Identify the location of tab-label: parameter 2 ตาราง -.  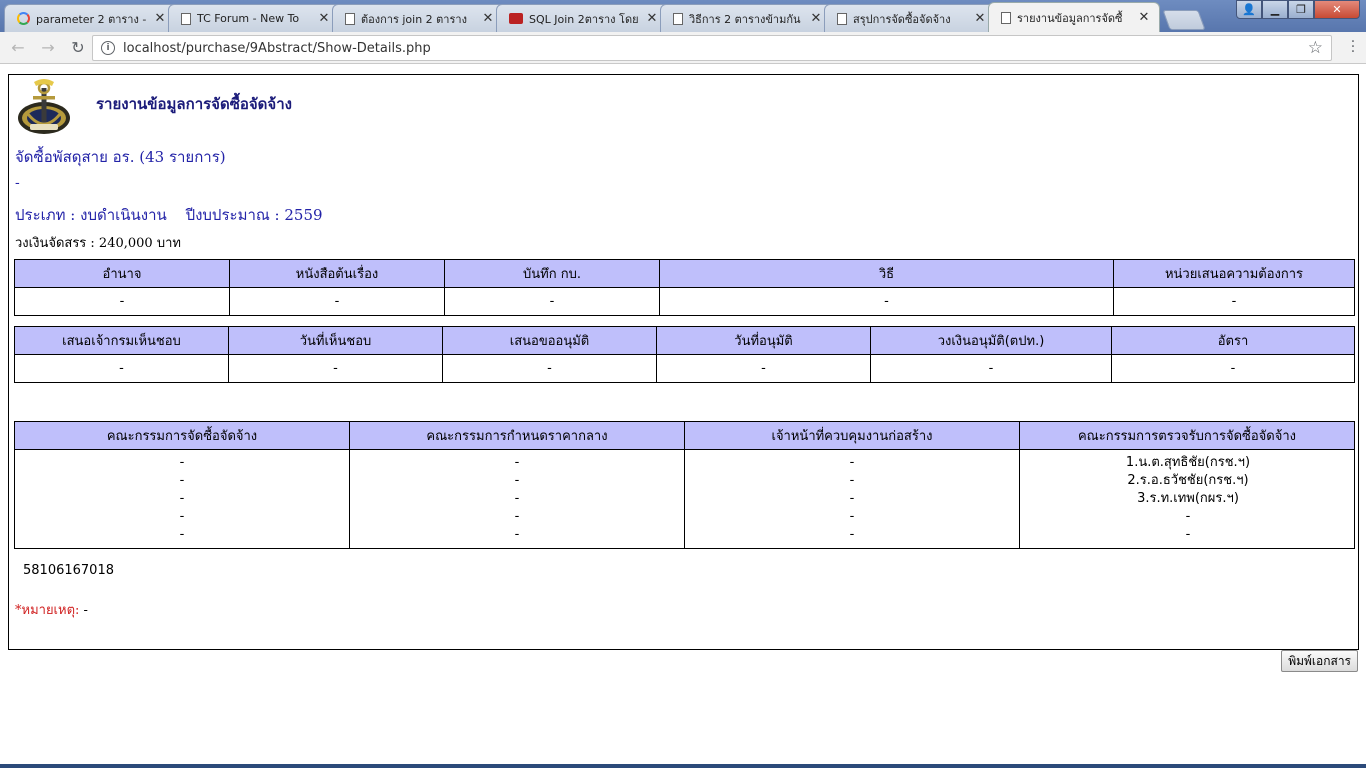
(91, 19).